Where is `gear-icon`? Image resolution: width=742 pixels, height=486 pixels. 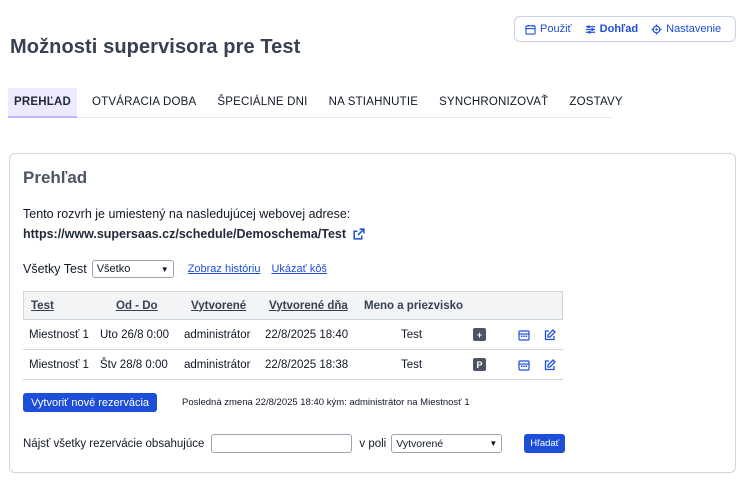
gear-icon is located at coordinates (656, 29).